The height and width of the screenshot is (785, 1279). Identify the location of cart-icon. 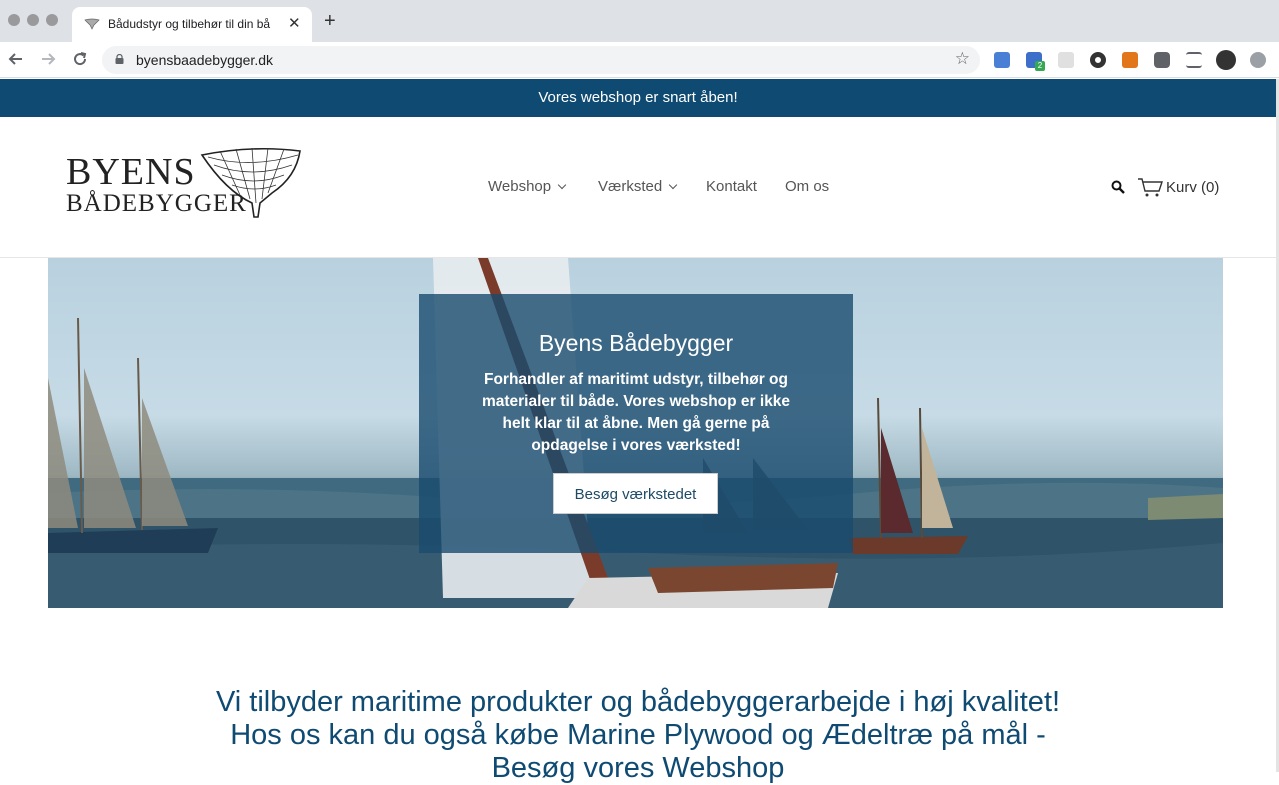
(1150, 187).